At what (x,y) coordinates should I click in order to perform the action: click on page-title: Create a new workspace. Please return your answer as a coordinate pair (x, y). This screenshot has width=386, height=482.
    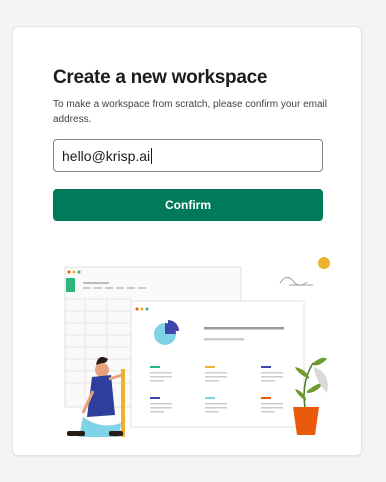
    Looking at the image, I should click on (160, 77).